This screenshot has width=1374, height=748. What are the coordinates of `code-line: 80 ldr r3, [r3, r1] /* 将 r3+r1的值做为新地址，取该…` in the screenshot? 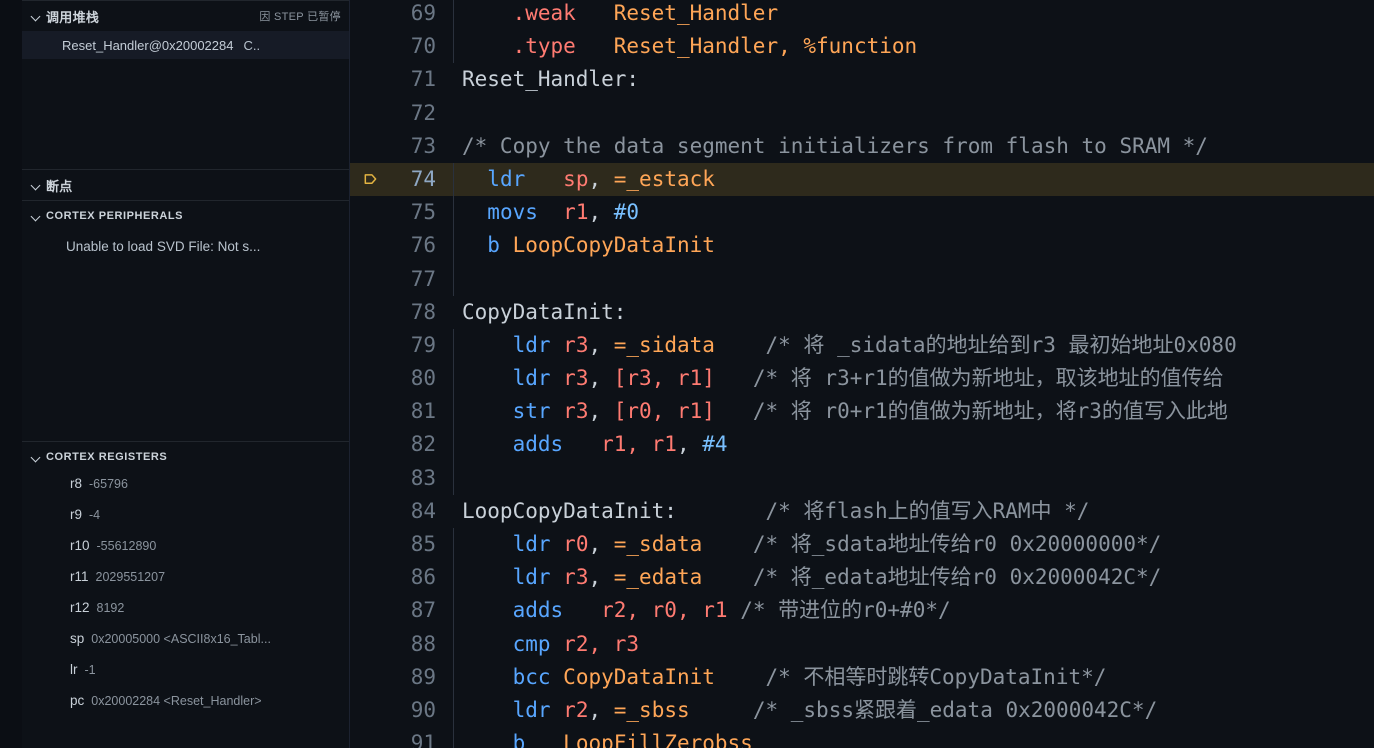 It's located at (862, 379).